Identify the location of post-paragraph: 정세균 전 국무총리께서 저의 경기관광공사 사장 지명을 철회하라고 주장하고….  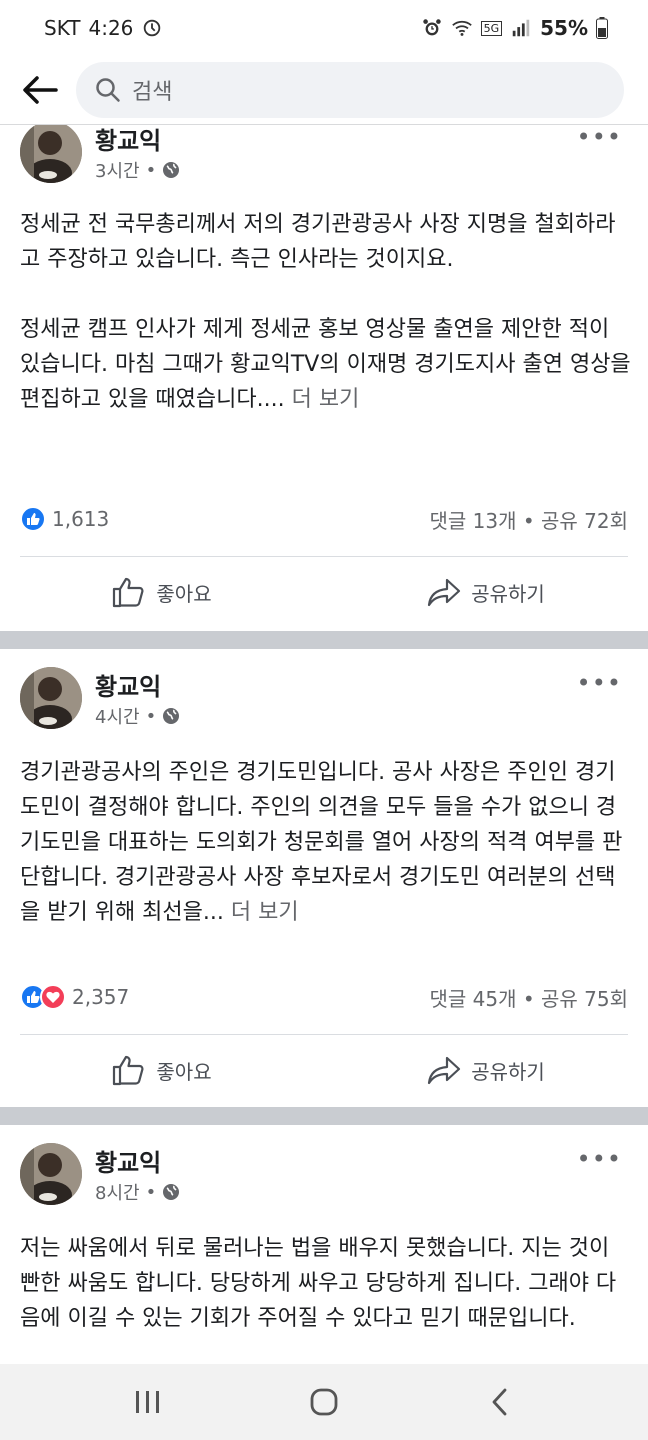
(318, 242).